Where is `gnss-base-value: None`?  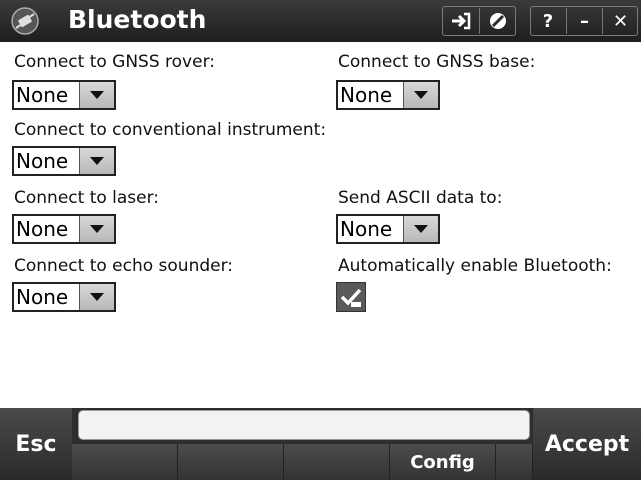
gnss-base-value: None is located at coordinates (366, 95).